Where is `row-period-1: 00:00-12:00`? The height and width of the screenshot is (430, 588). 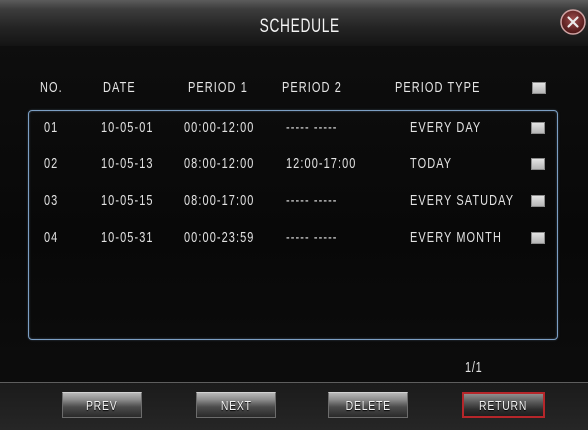 row-period-1: 00:00-12:00 is located at coordinates (219, 127).